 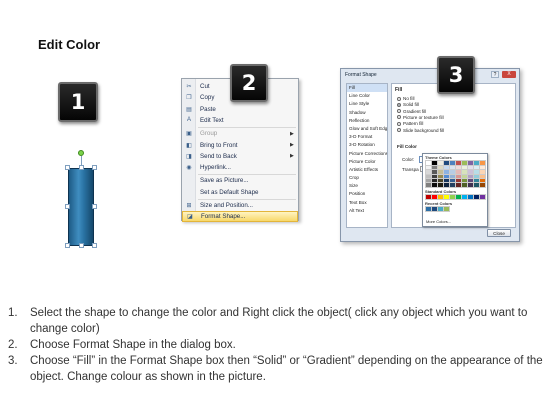 What do you see at coordinates (94, 167) in the screenshot?
I see `resize-handle-top-right` at bounding box center [94, 167].